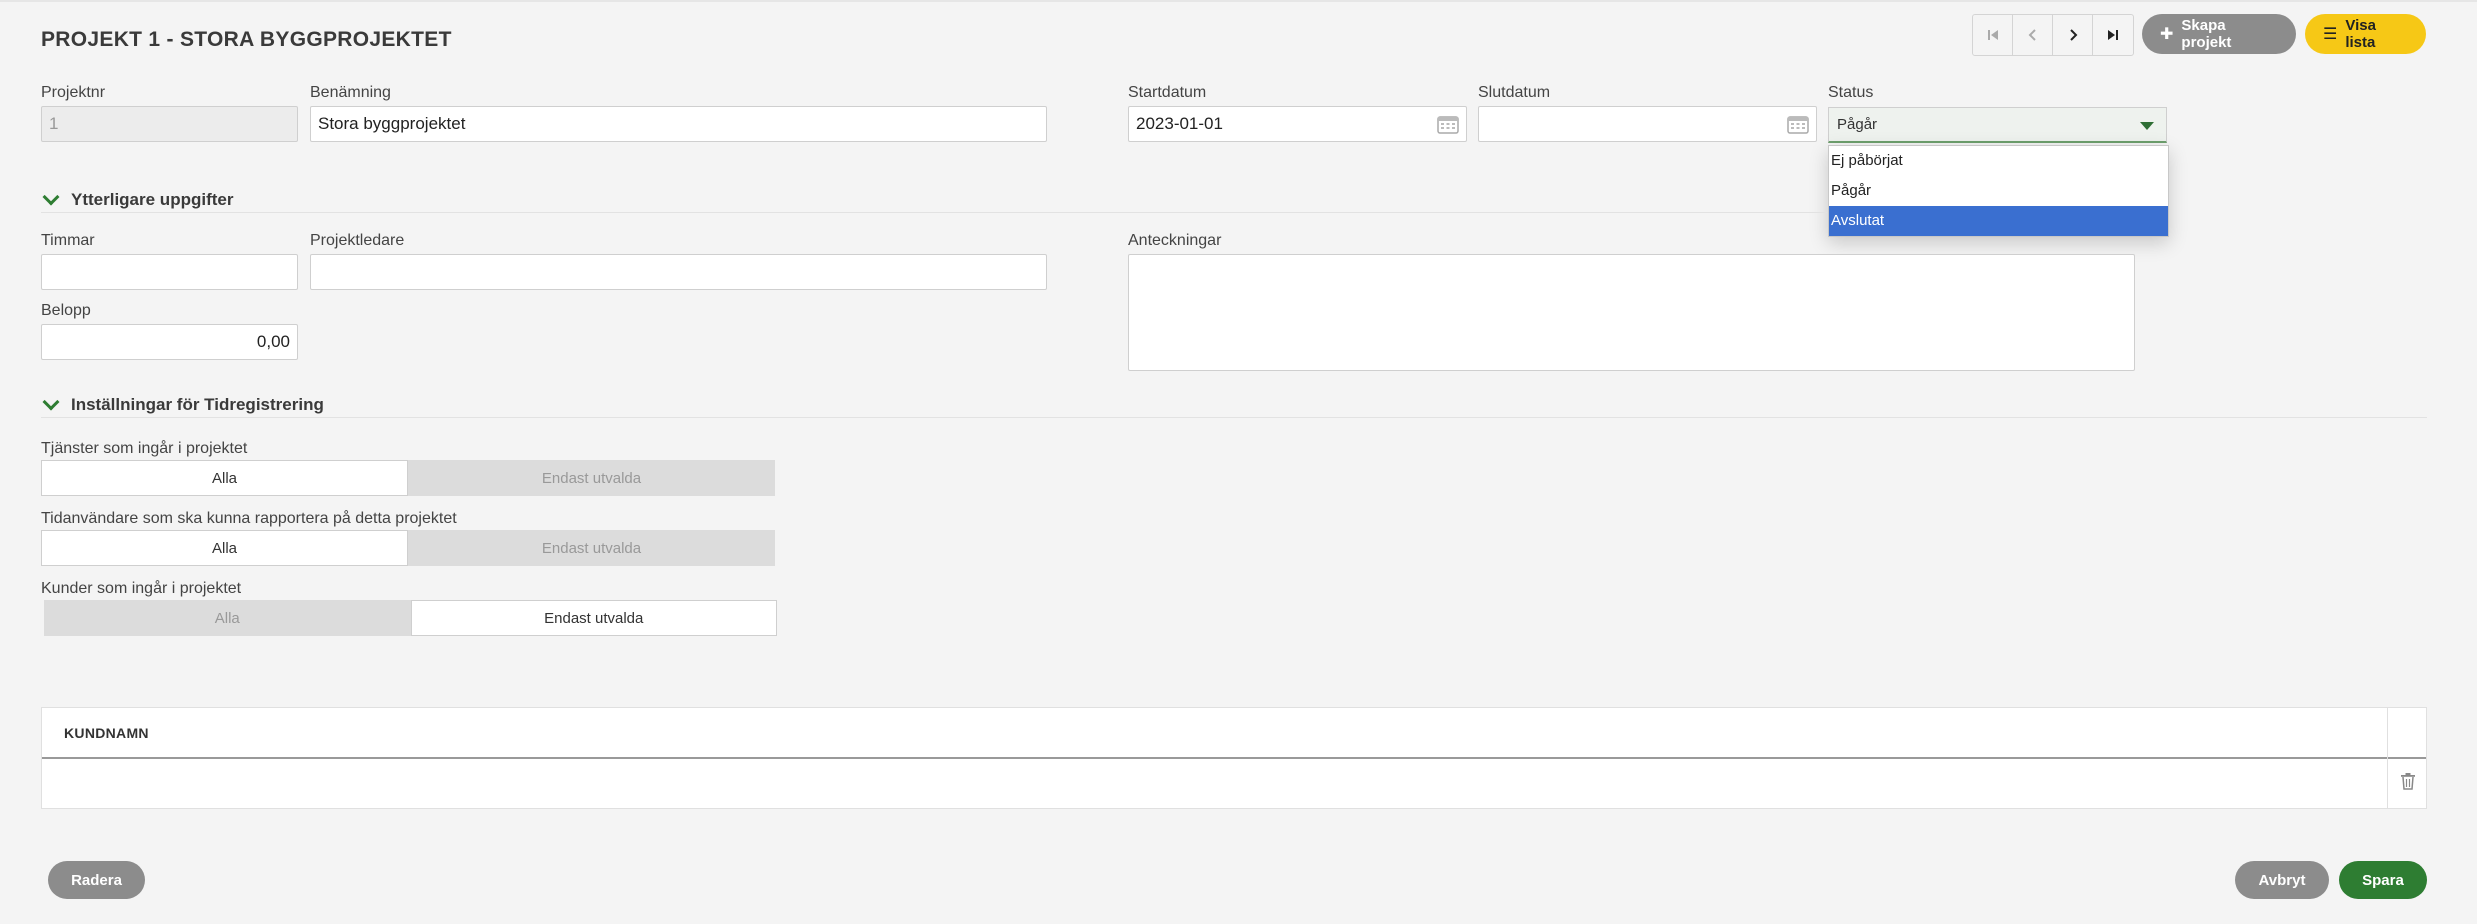  I want to click on status-option-ej-paborjat: Ej påbörjat, so click(1998, 161).